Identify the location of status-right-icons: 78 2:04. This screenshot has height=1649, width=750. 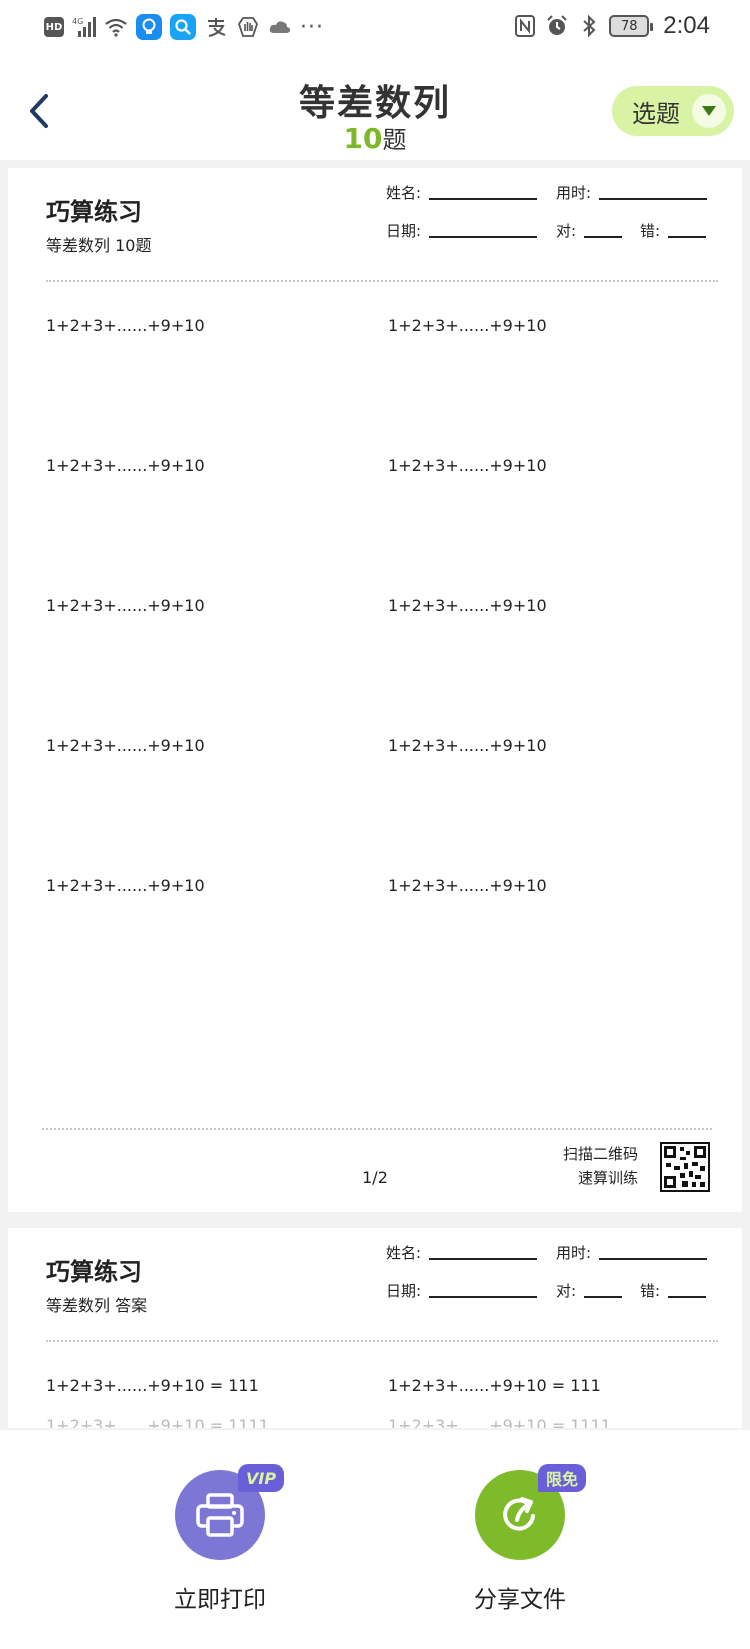
(611, 26).